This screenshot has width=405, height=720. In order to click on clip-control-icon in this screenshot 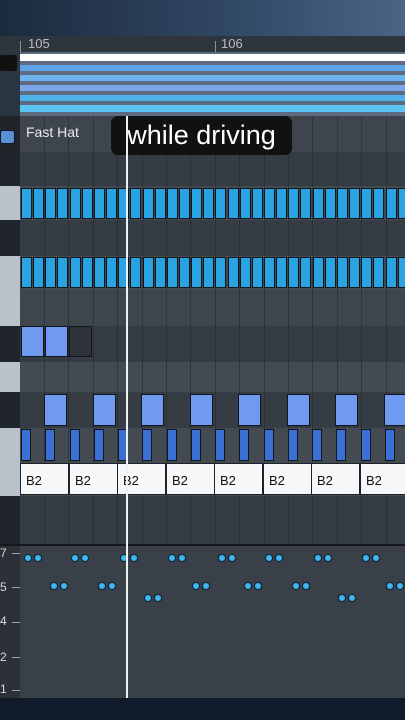, I will do `click(7, 137)`.